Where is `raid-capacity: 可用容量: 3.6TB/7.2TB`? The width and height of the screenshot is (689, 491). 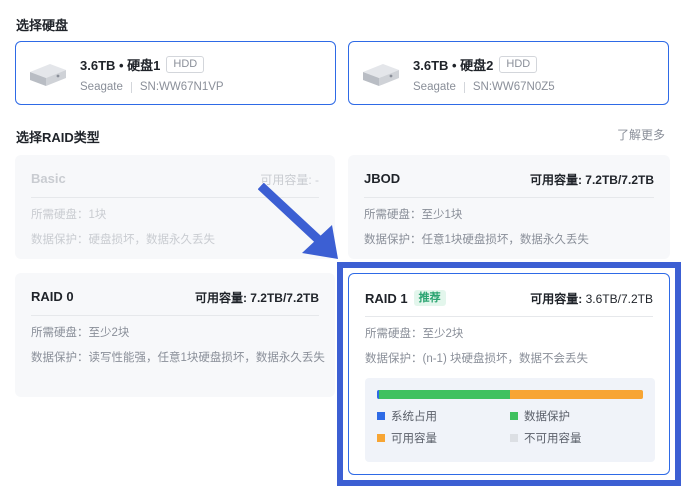 raid-capacity: 可用容量: 3.6TB/7.2TB is located at coordinates (591, 298).